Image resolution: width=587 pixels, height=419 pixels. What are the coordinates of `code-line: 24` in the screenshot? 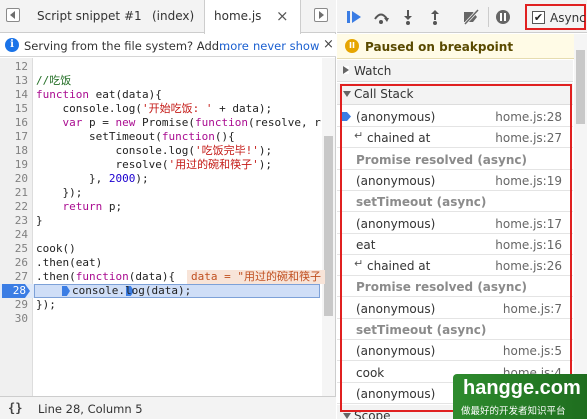 It's located at (160, 235).